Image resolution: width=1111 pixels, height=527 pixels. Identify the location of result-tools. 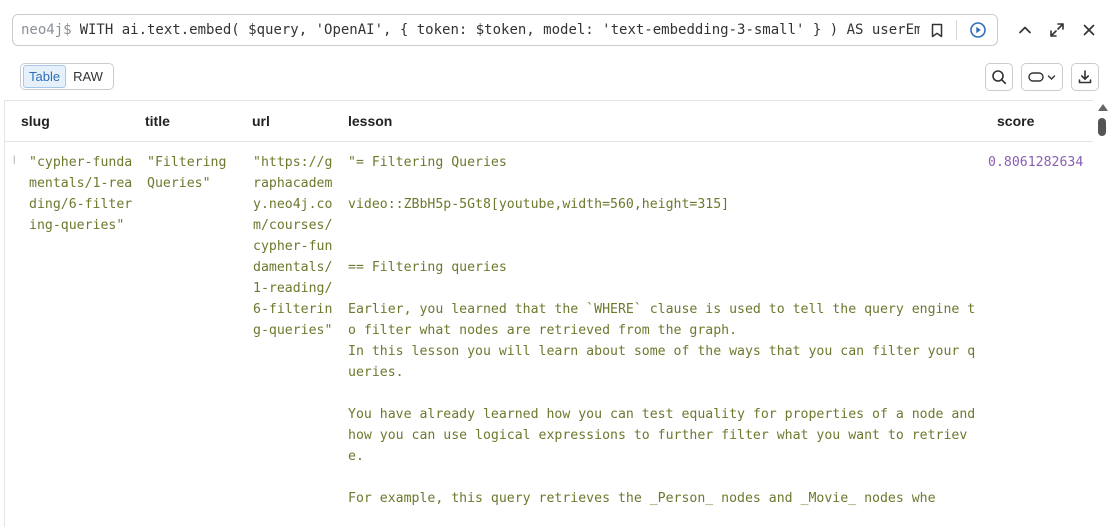
(1042, 77).